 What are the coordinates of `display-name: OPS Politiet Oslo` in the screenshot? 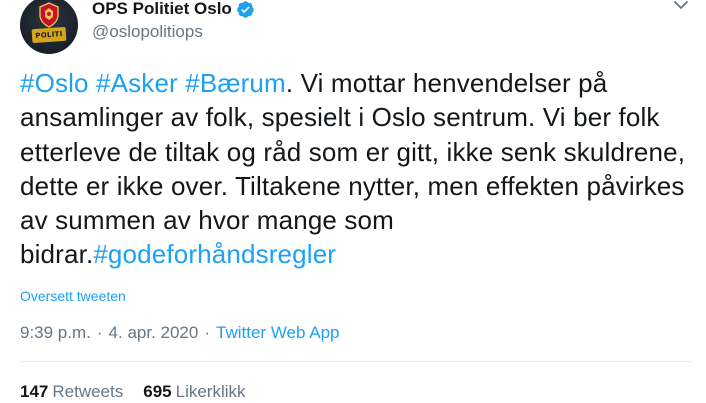 It's located at (162, 9).